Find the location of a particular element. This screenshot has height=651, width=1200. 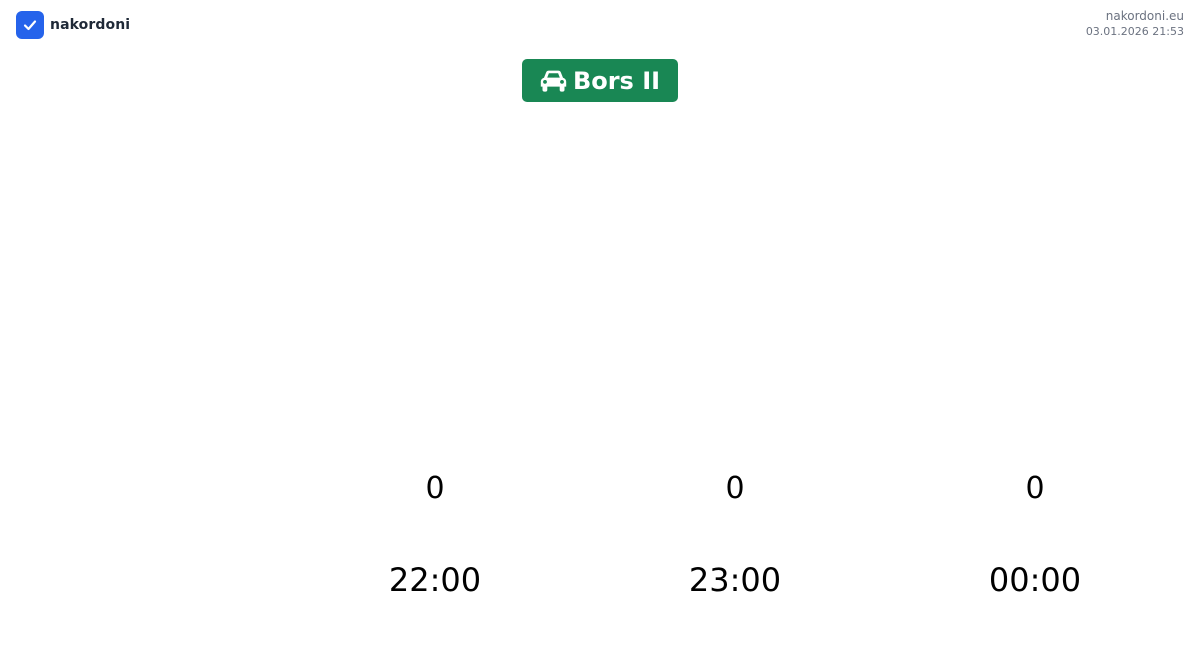

brand: nakordoni is located at coordinates (73, 25).